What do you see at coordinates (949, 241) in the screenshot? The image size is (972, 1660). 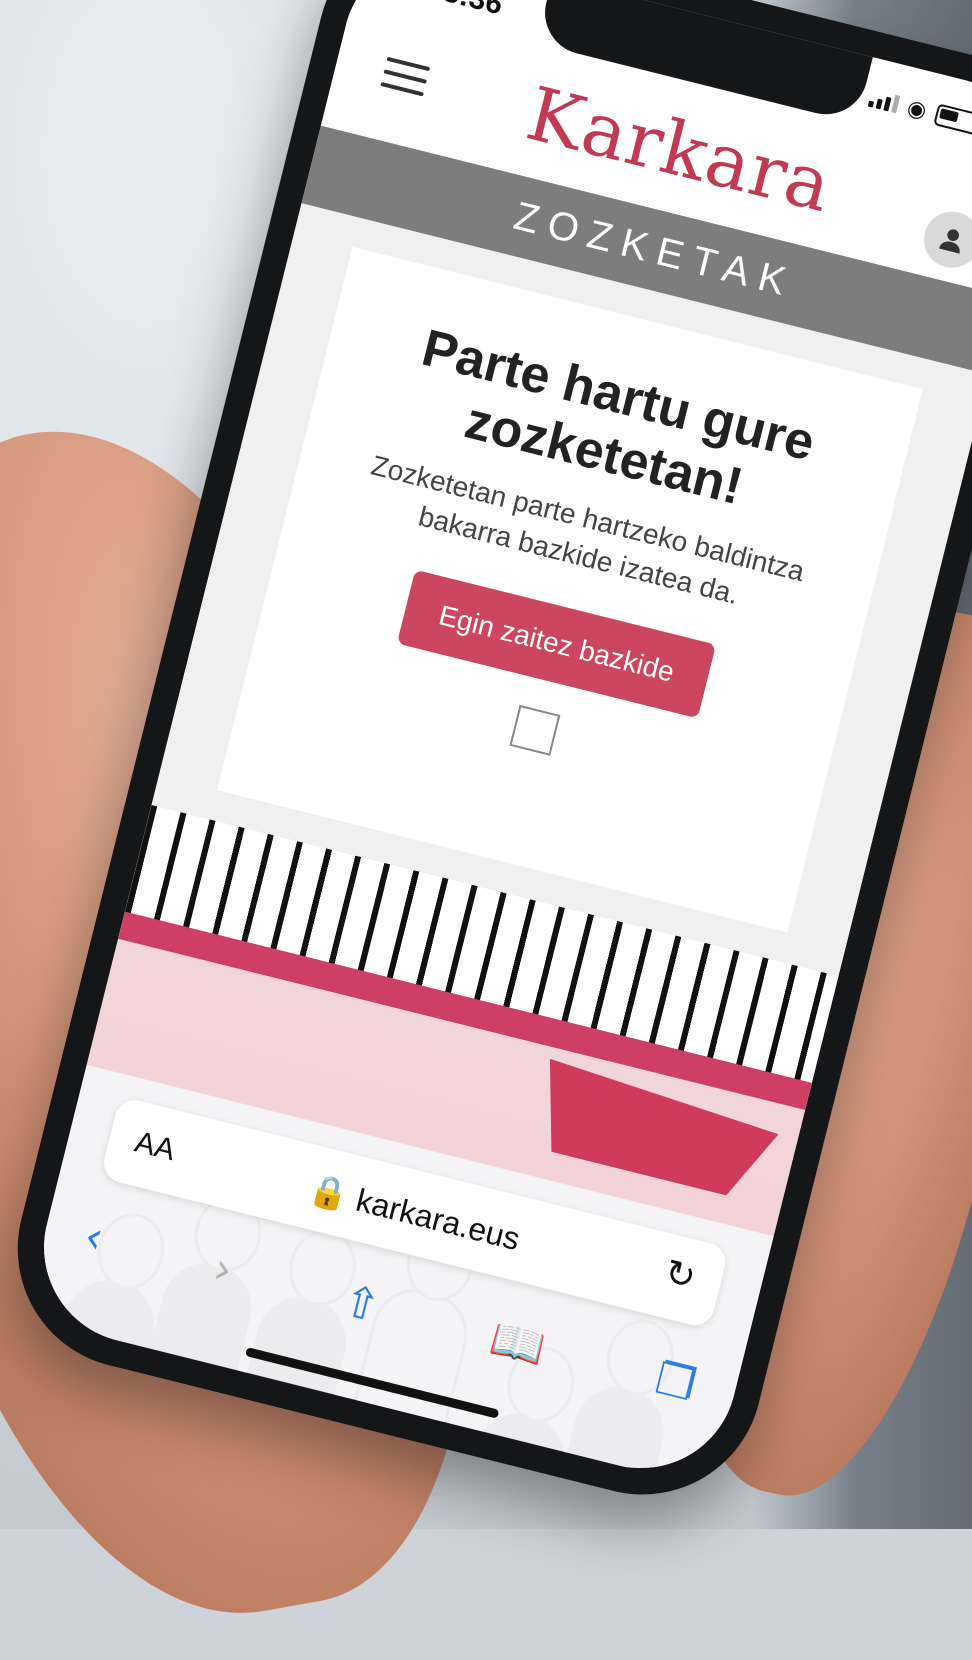 I see `user-icon` at bounding box center [949, 241].